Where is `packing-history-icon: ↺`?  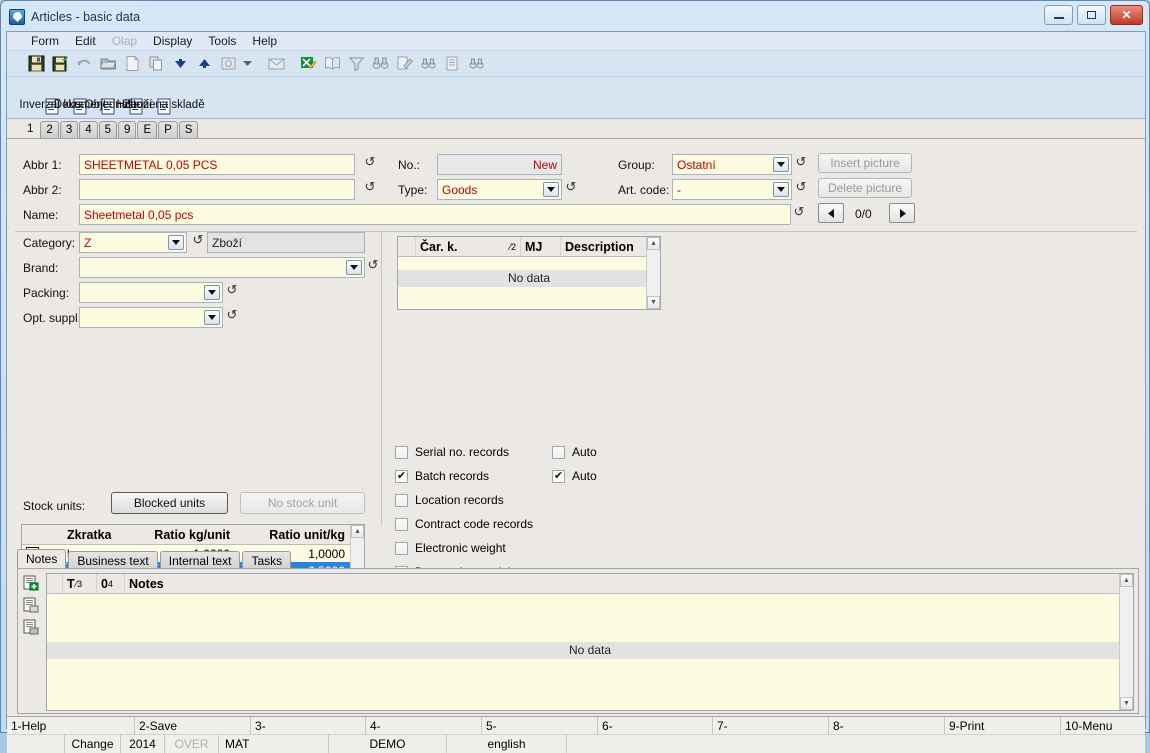 packing-history-icon: ↺ is located at coordinates (232, 290).